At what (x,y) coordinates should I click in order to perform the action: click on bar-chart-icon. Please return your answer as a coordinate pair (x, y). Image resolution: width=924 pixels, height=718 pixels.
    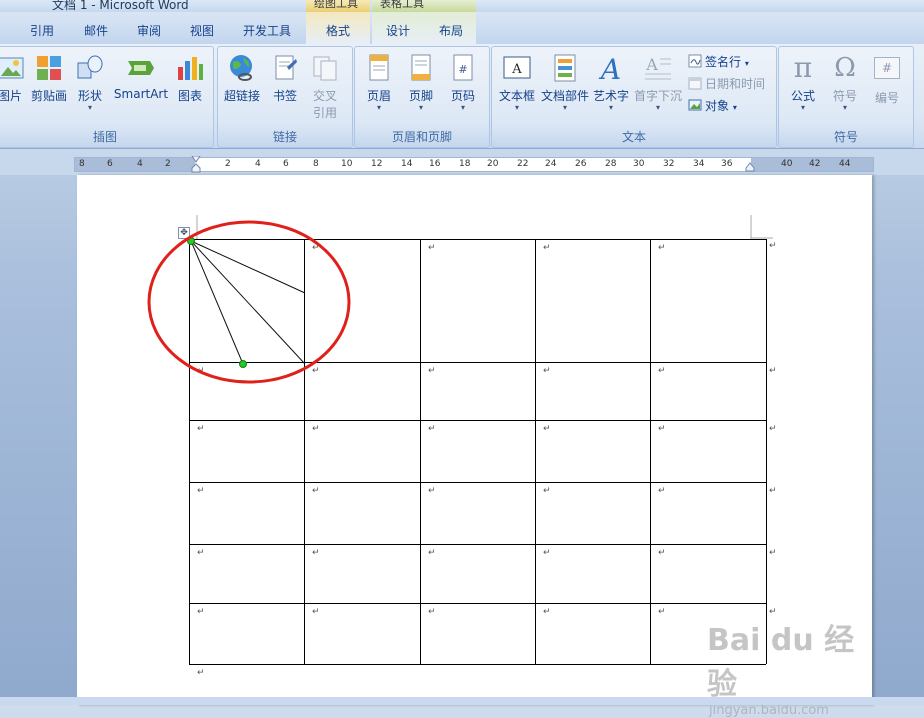
    Looking at the image, I should click on (190, 68).